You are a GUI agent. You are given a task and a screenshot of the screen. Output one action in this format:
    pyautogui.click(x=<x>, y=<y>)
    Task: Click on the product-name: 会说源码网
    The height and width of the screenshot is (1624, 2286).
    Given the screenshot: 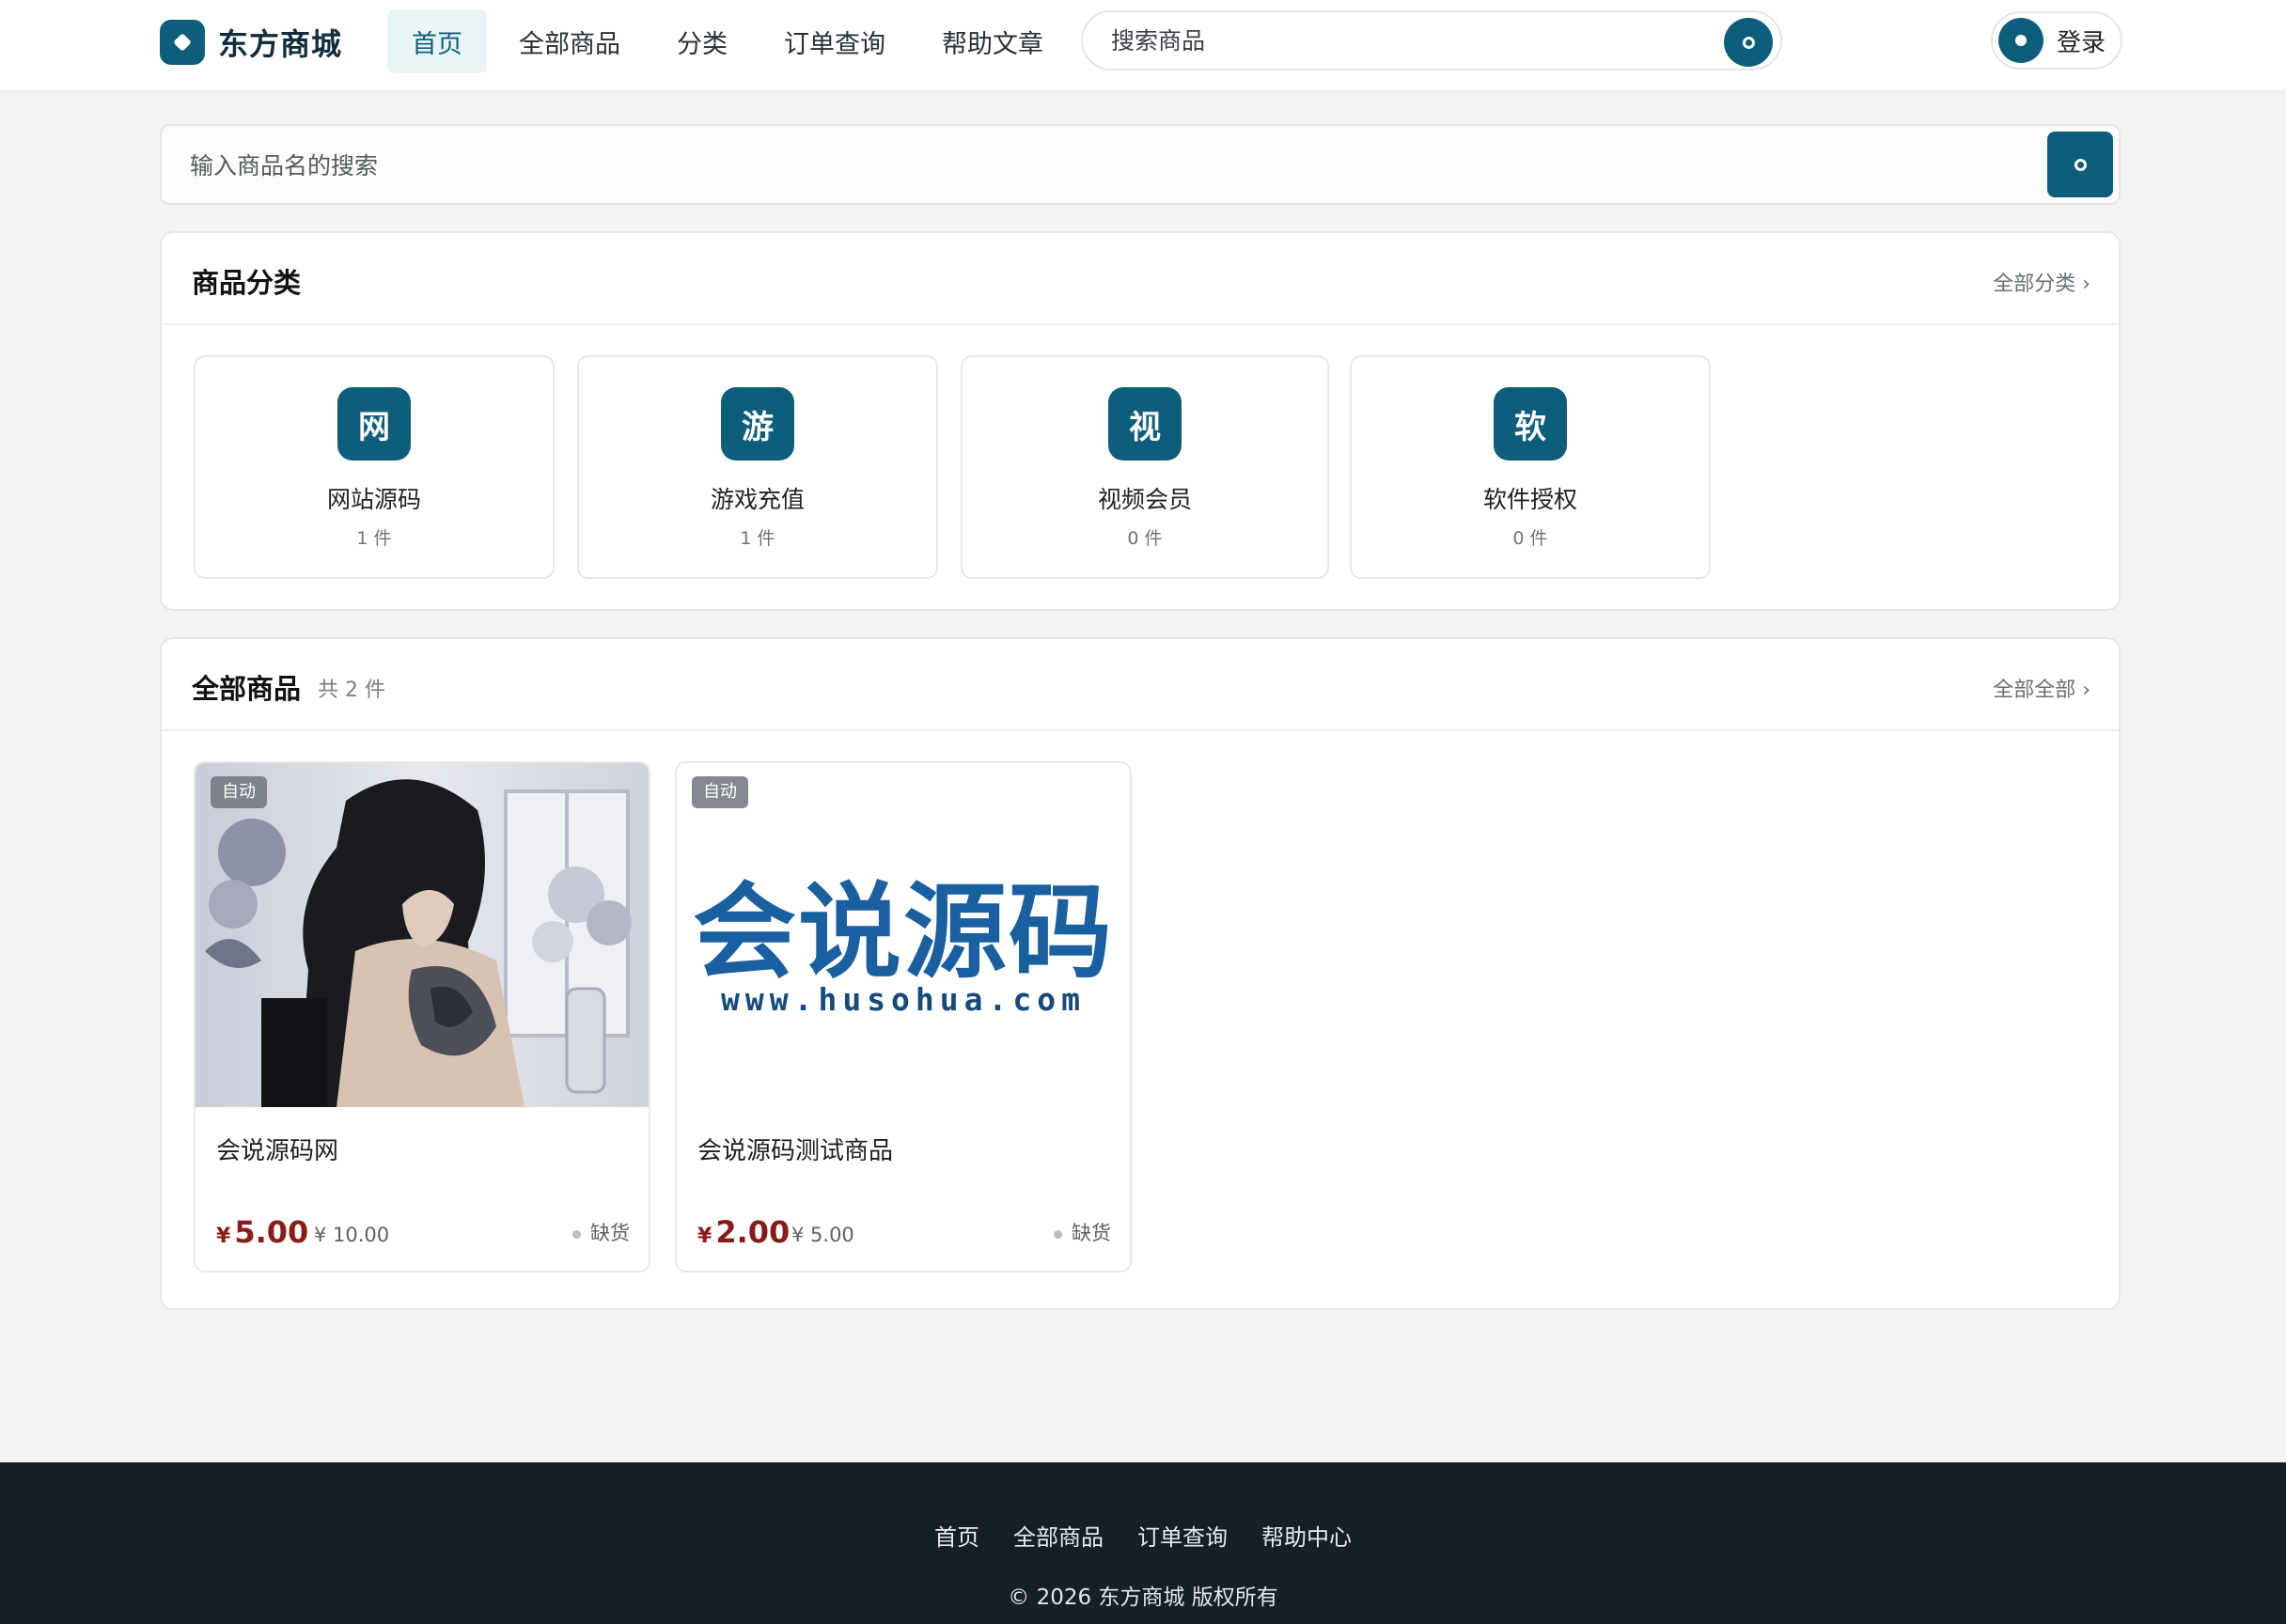 What is the action you would take?
    pyautogui.click(x=277, y=1151)
    